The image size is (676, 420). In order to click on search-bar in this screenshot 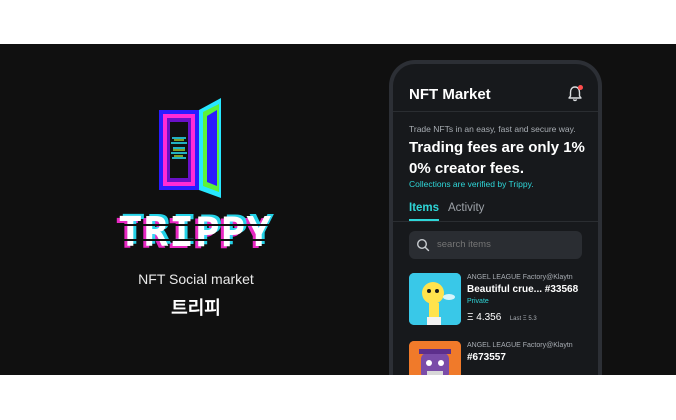, I will do `click(495, 245)`.